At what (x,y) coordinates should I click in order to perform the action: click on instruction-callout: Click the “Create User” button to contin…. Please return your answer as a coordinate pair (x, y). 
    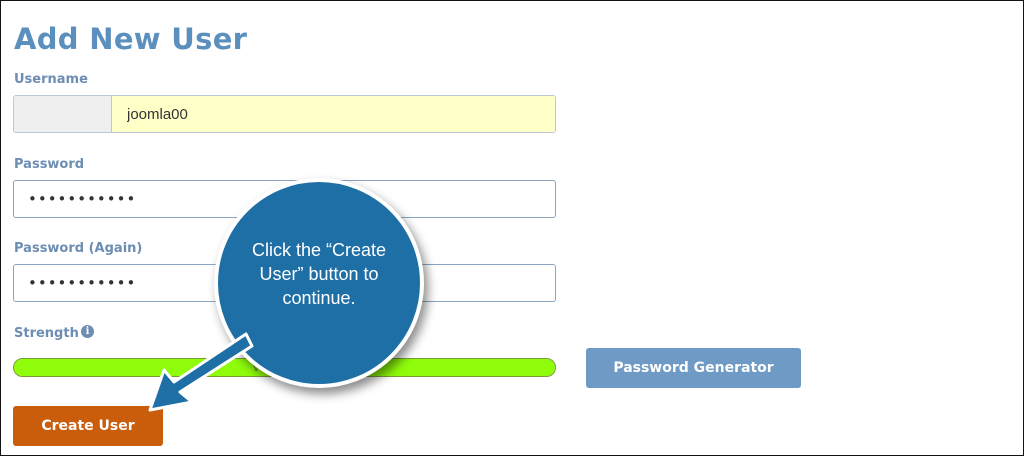
    Looking at the image, I should click on (319, 283).